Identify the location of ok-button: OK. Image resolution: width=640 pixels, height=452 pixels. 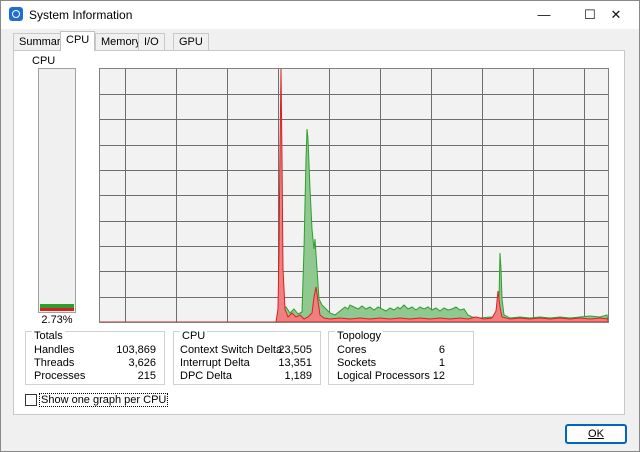
(596, 434).